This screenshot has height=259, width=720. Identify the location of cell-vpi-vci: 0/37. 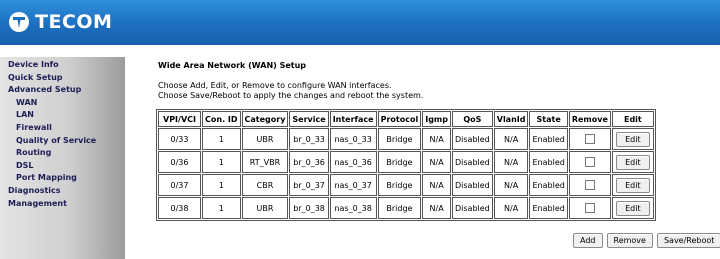
(179, 185).